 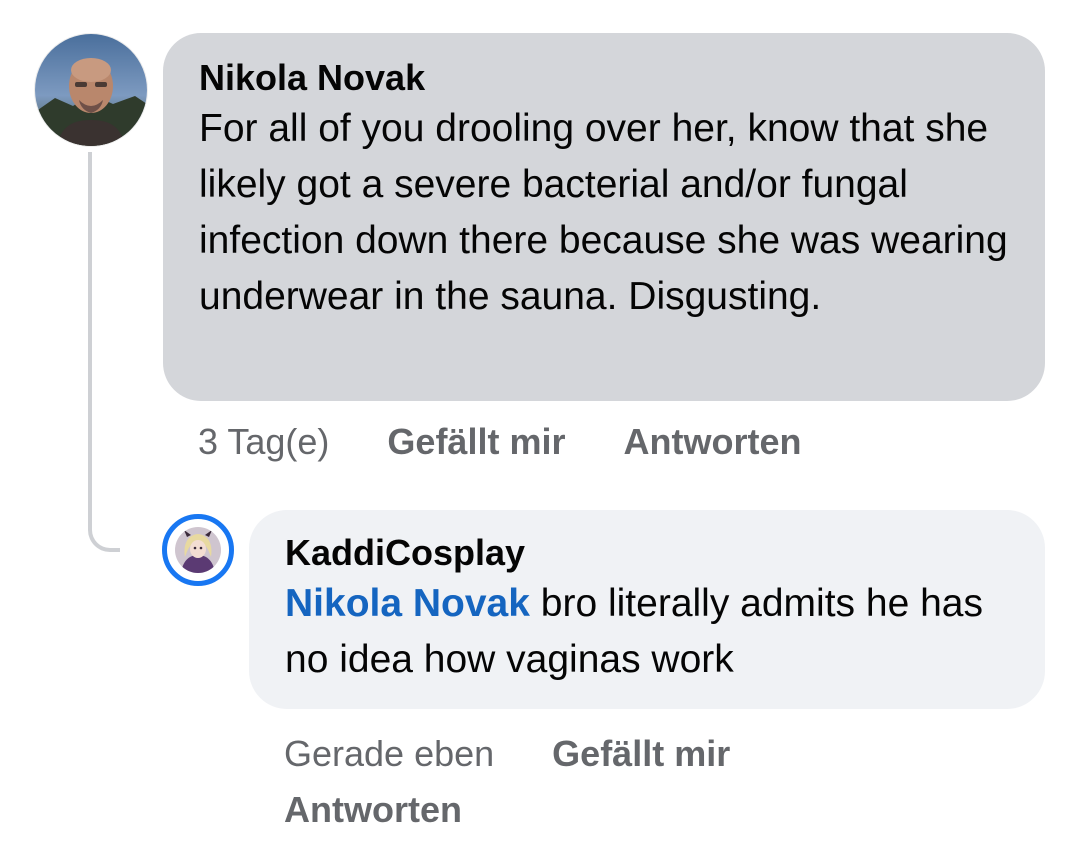 I want to click on commenter-avatar, so click(x=91, y=90).